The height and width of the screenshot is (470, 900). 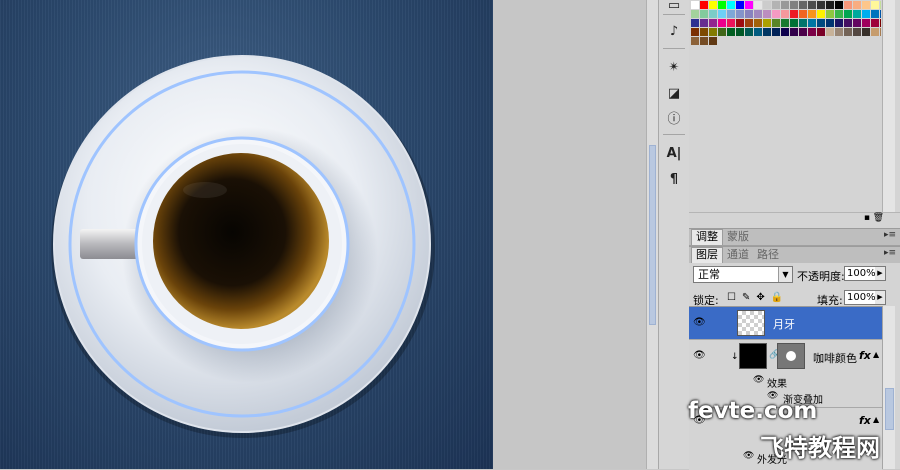 What do you see at coordinates (674, 179) in the screenshot?
I see `paragraph-icon: ¶` at bounding box center [674, 179].